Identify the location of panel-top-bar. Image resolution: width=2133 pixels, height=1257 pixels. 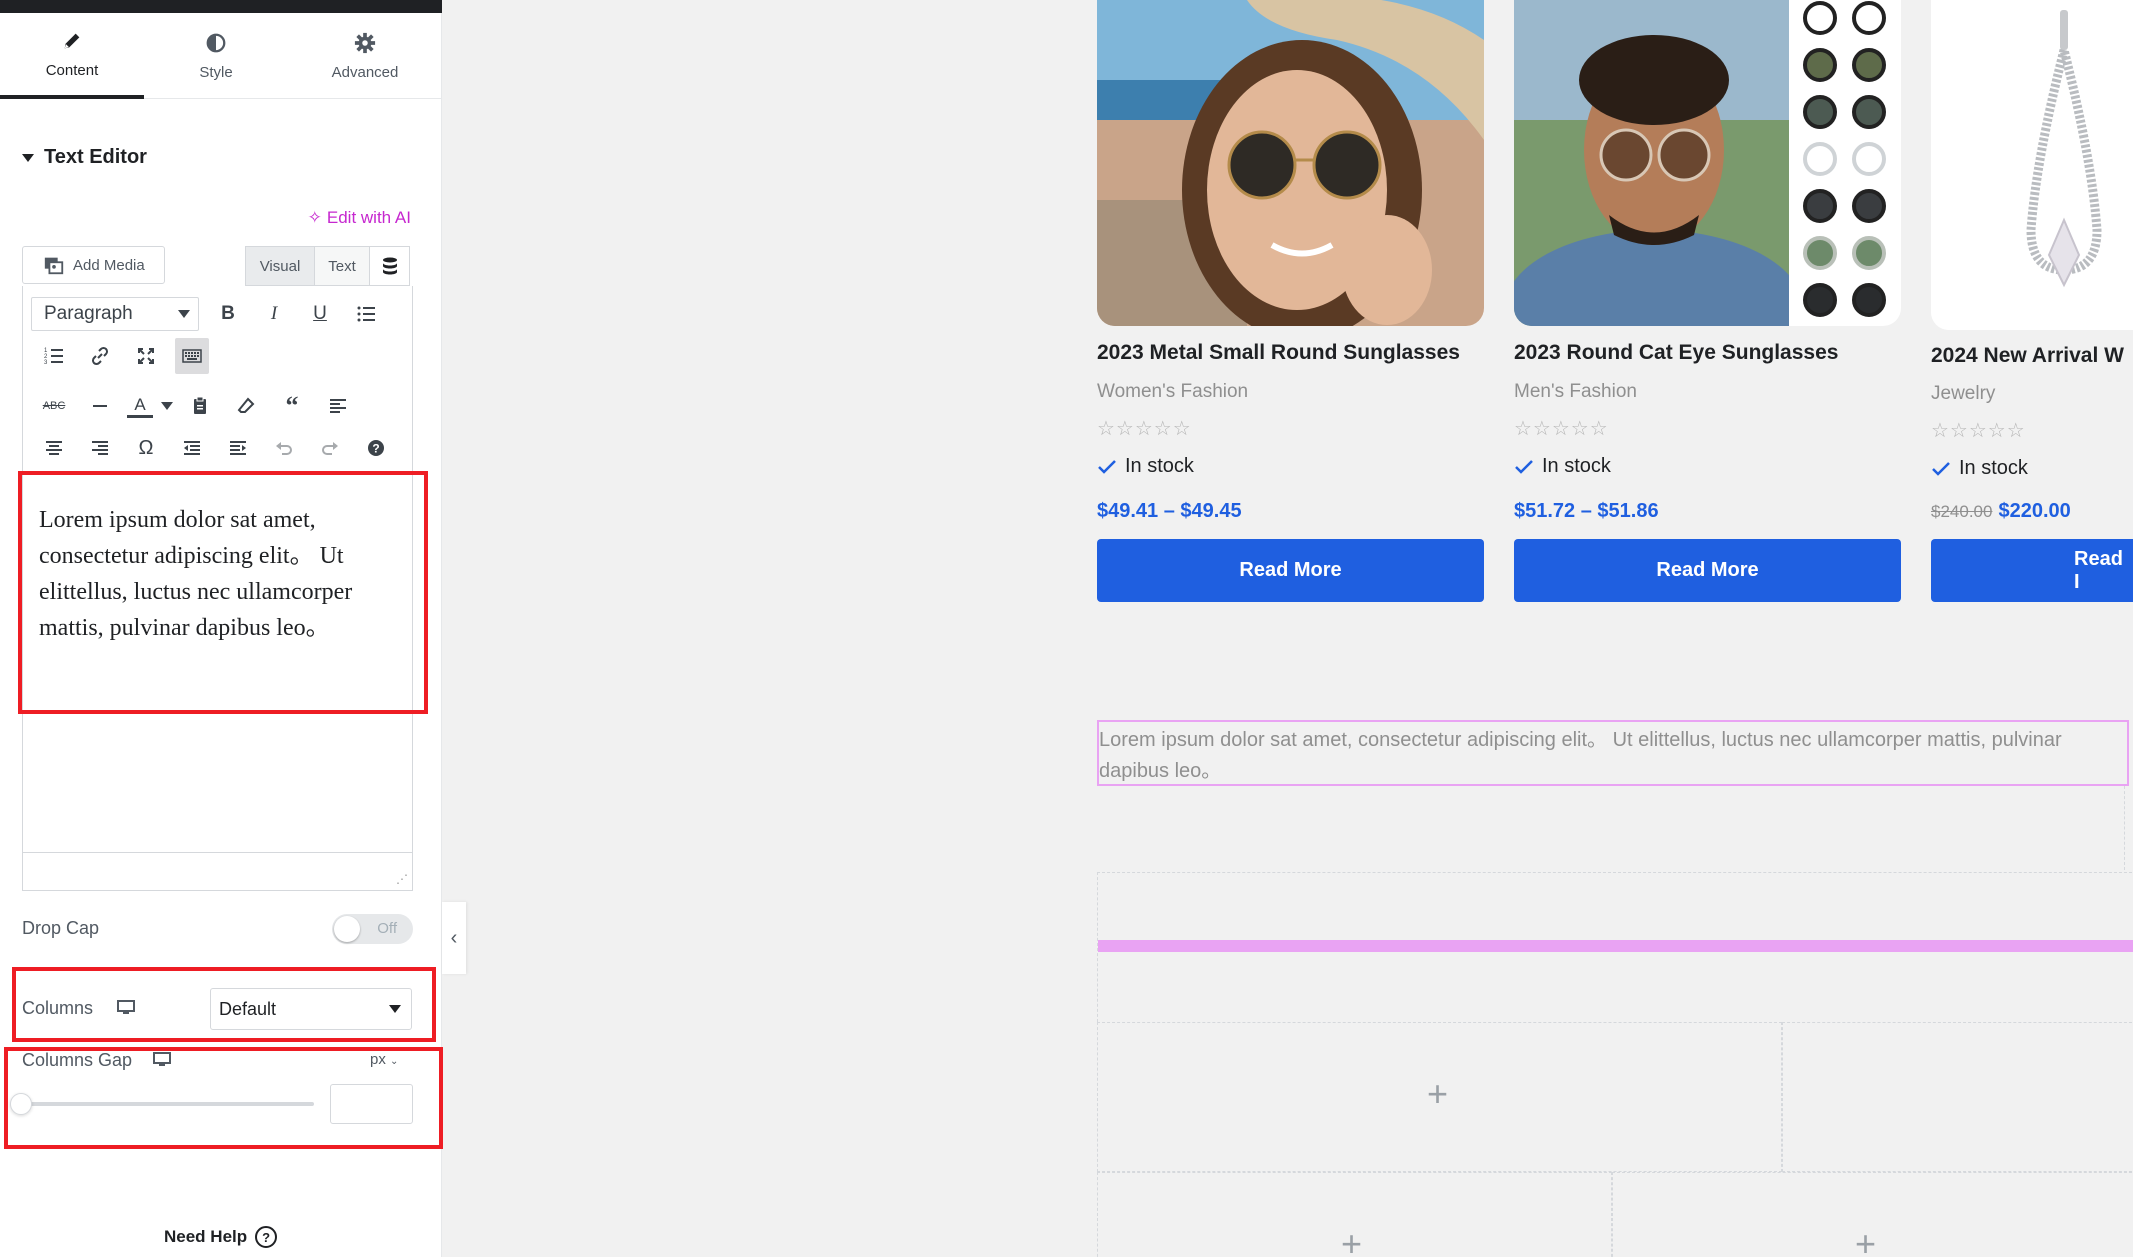
(221, 6).